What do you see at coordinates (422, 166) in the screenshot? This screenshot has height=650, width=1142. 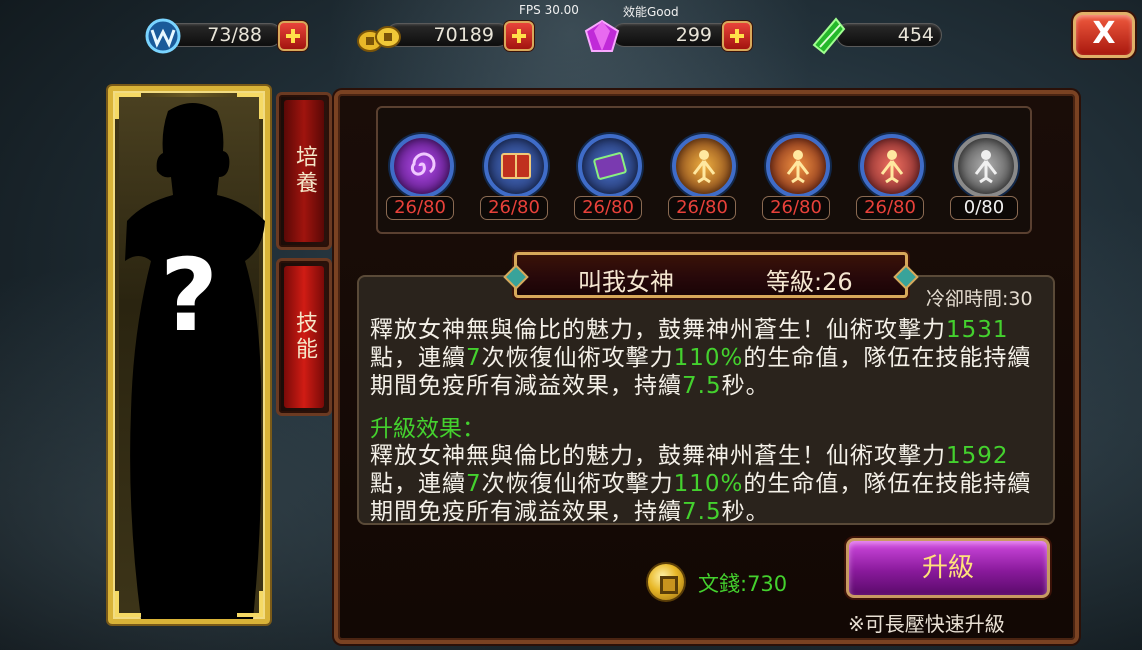 I see `swirl-skill-icon` at bounding box center [422, 166].